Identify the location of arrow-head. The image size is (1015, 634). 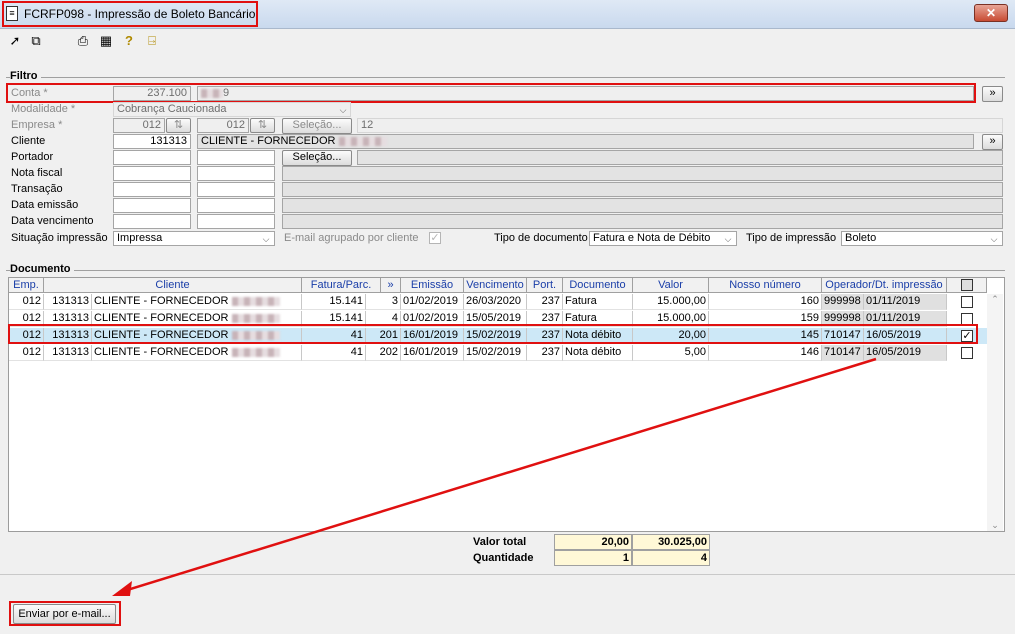
(122, 588).